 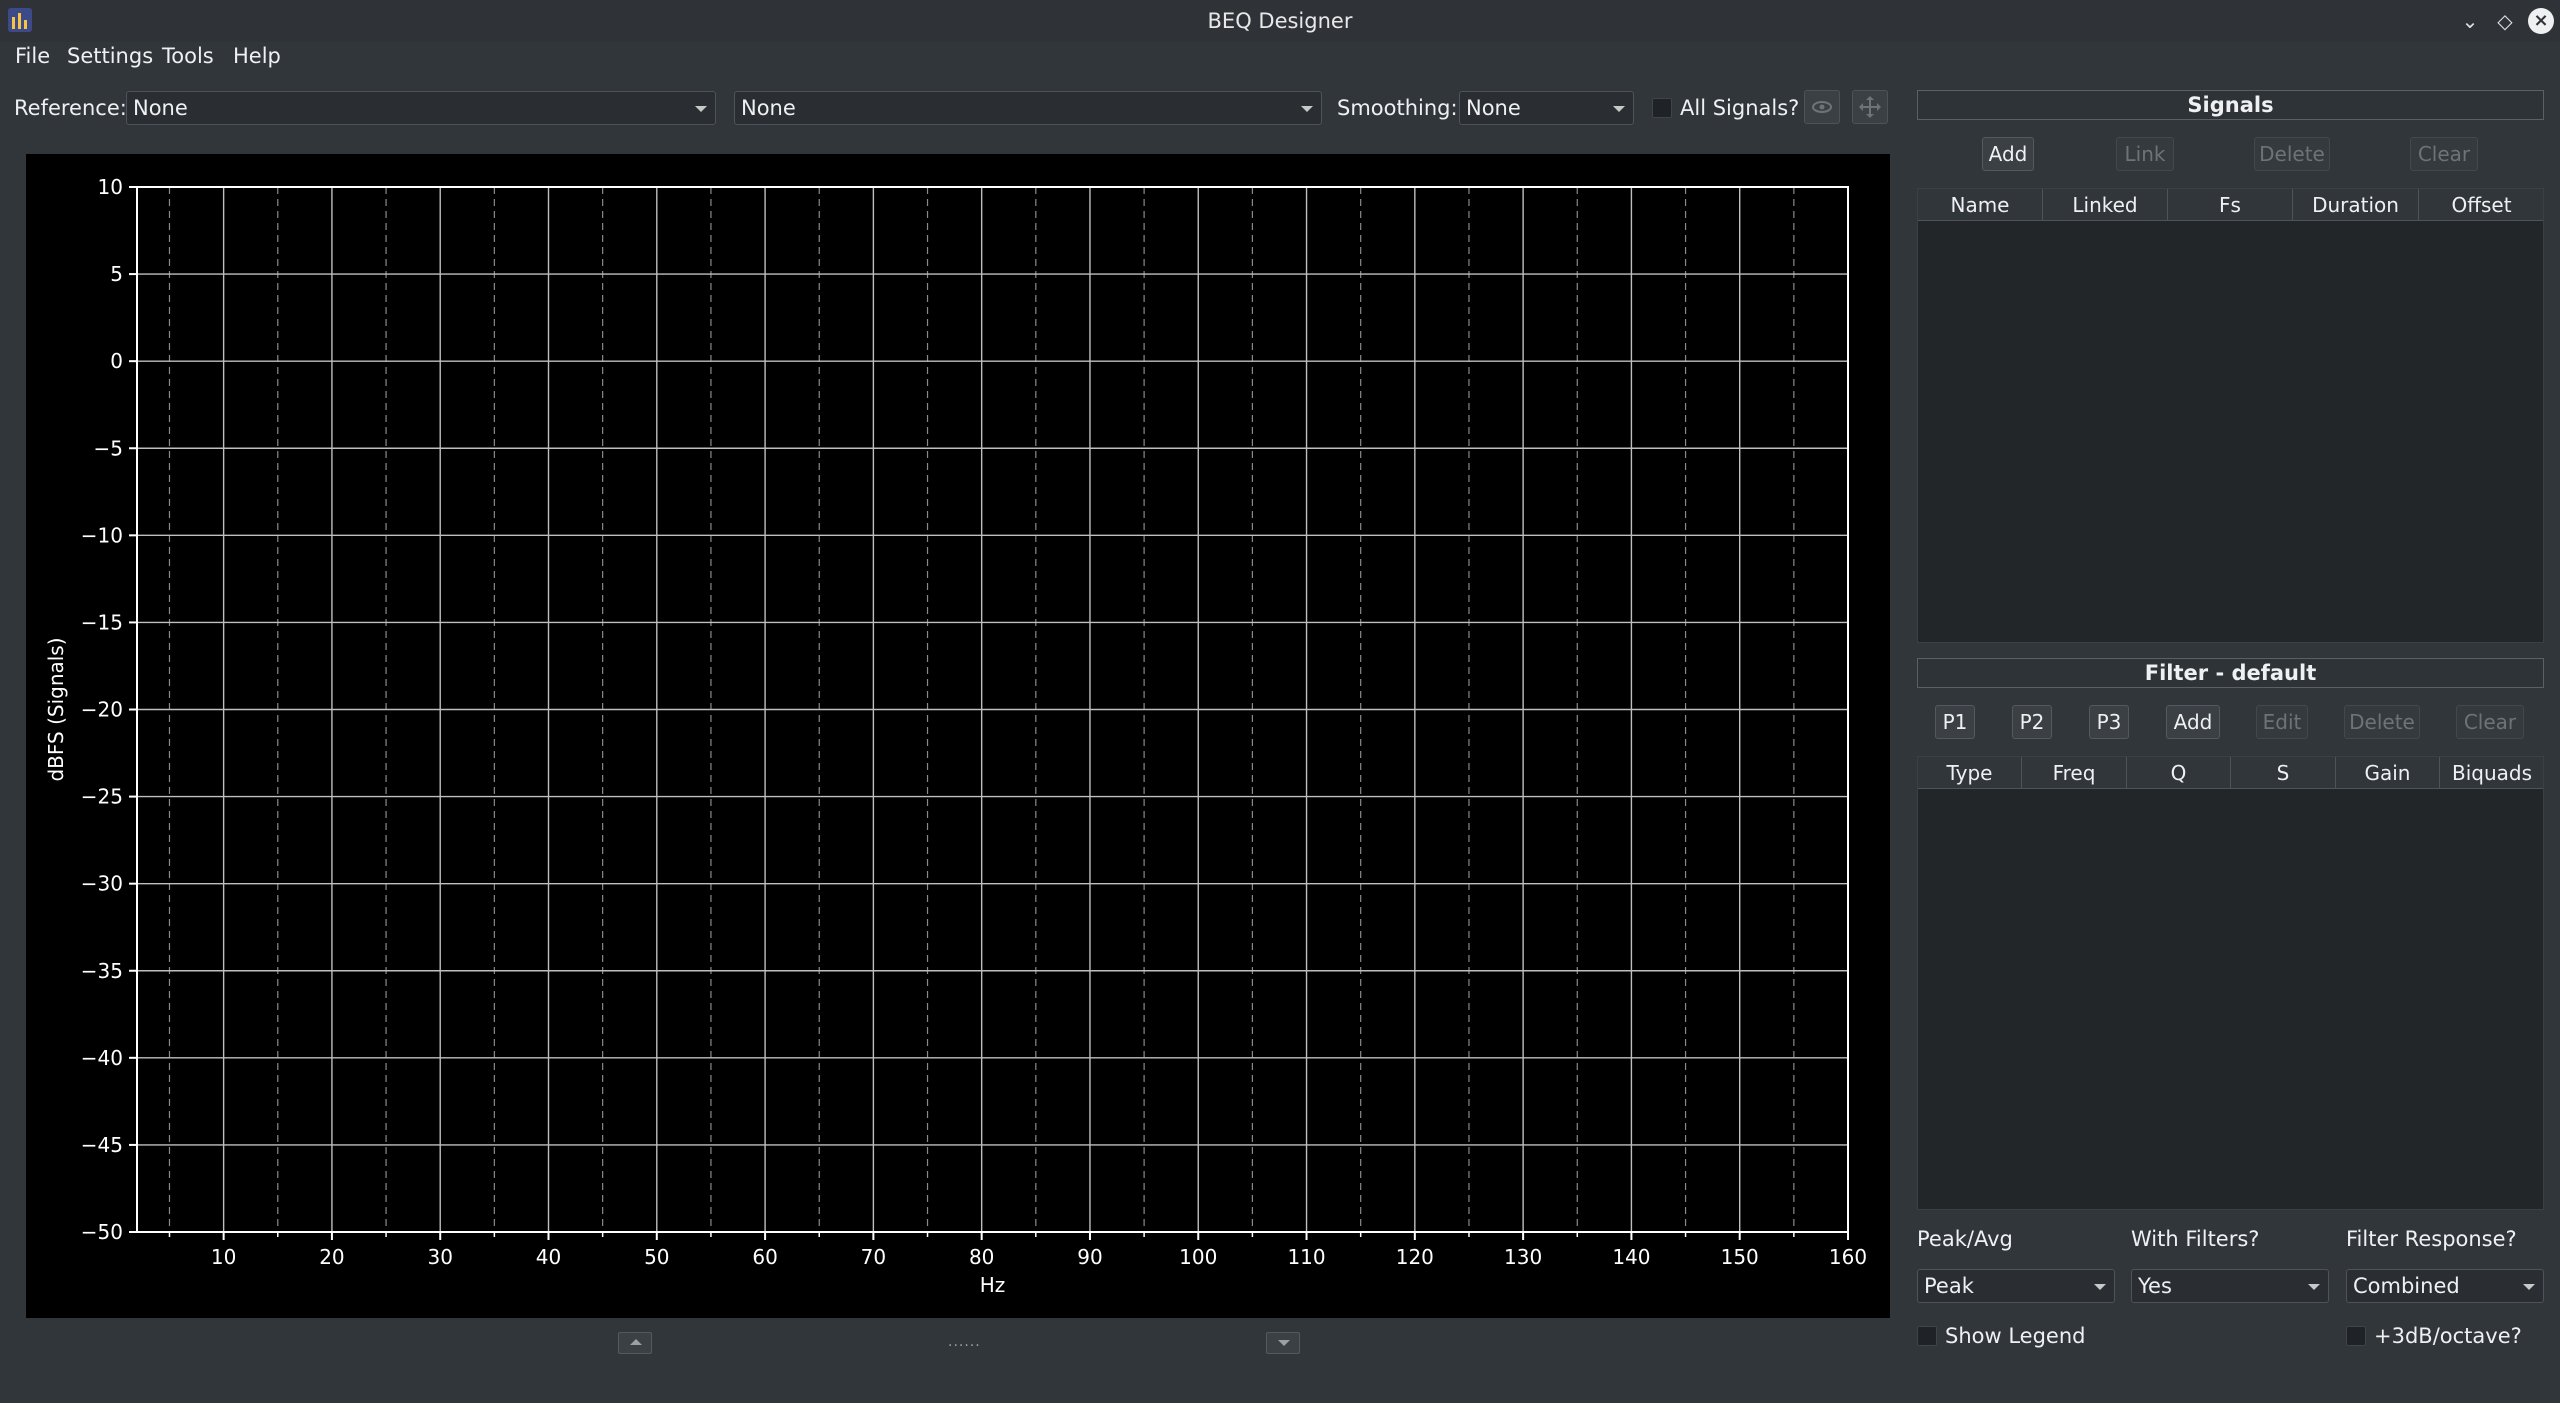 I want to click on octave-label: +3dB/octave?, so click(x=2448, y=1336).